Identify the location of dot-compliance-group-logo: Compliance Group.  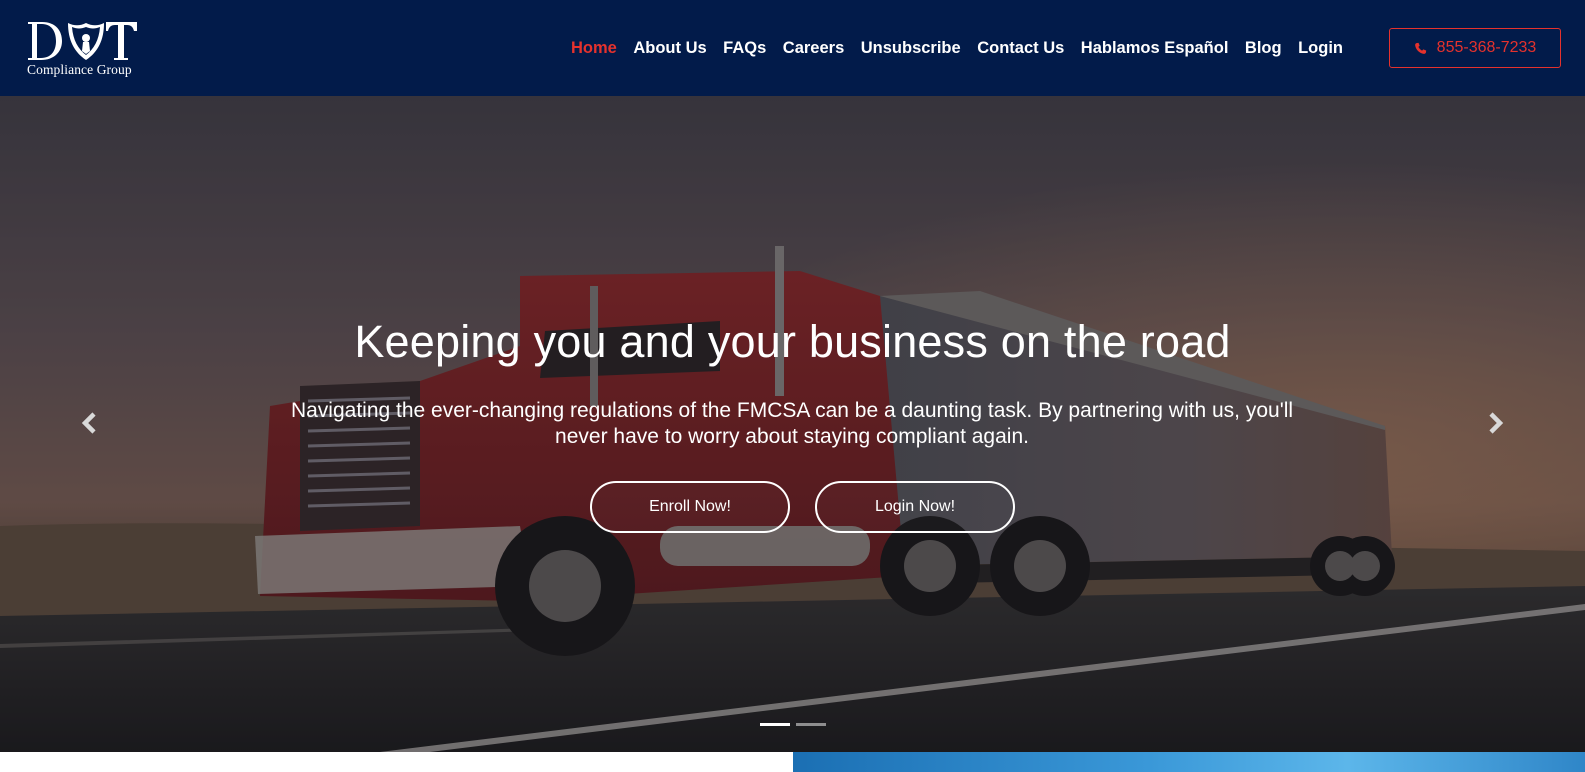
(82, 49).